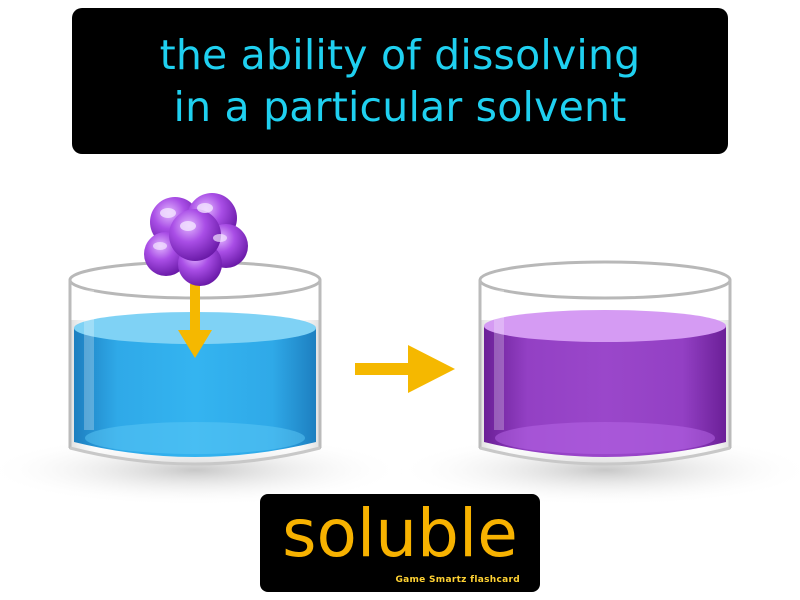  What do you see at coordinates (196, 239) in the screenshot?
I see `purple-molecule-cluster-icon` at bounding box center [196, 239].